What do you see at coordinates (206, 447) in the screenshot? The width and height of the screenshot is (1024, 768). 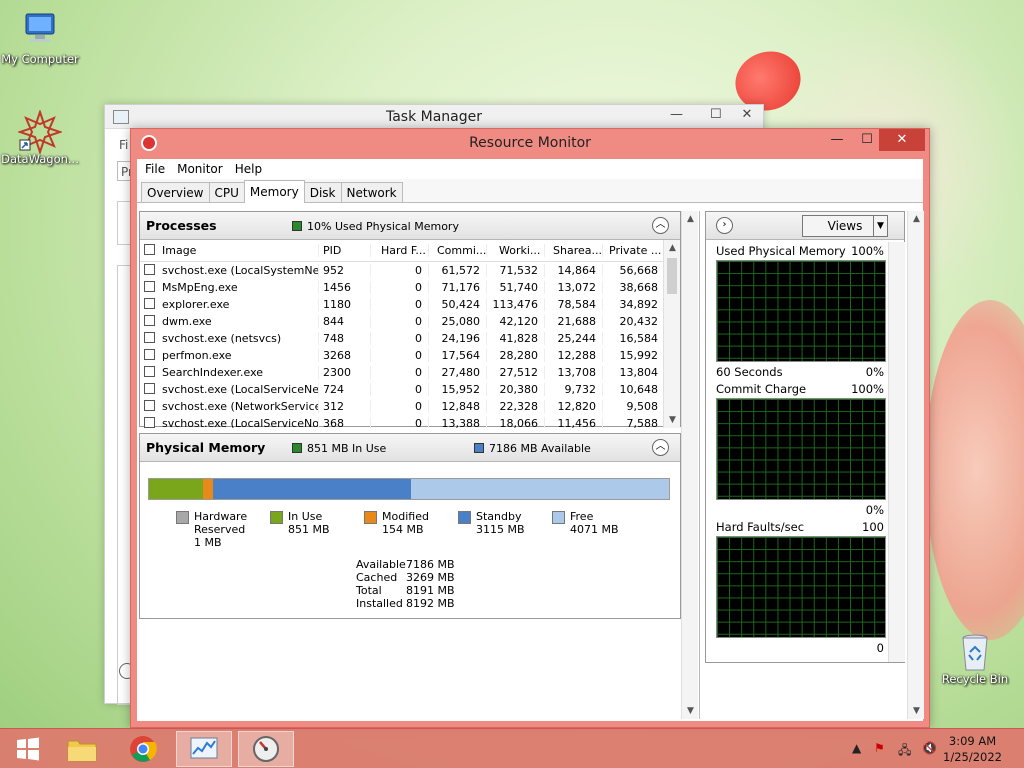 I see `section-title: Physical Memory` at bounding box center [206, 447].